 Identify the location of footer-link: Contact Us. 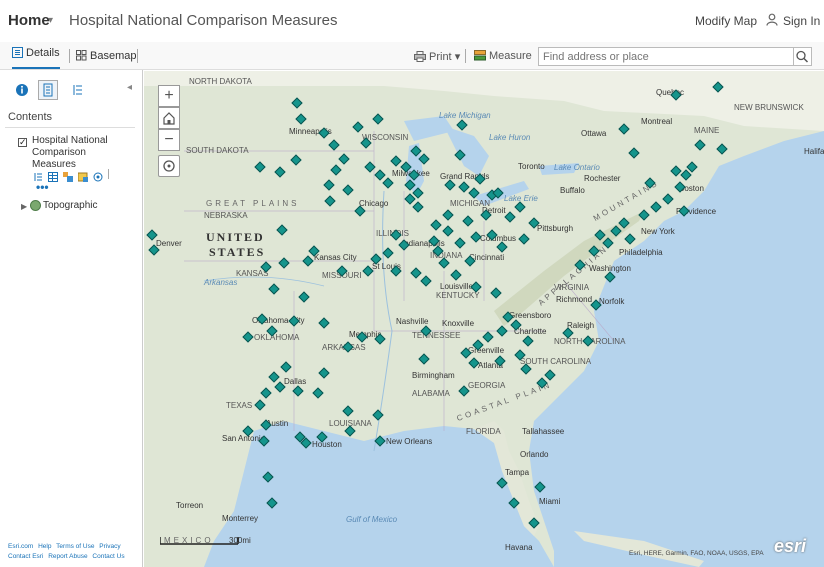
(108, 556).